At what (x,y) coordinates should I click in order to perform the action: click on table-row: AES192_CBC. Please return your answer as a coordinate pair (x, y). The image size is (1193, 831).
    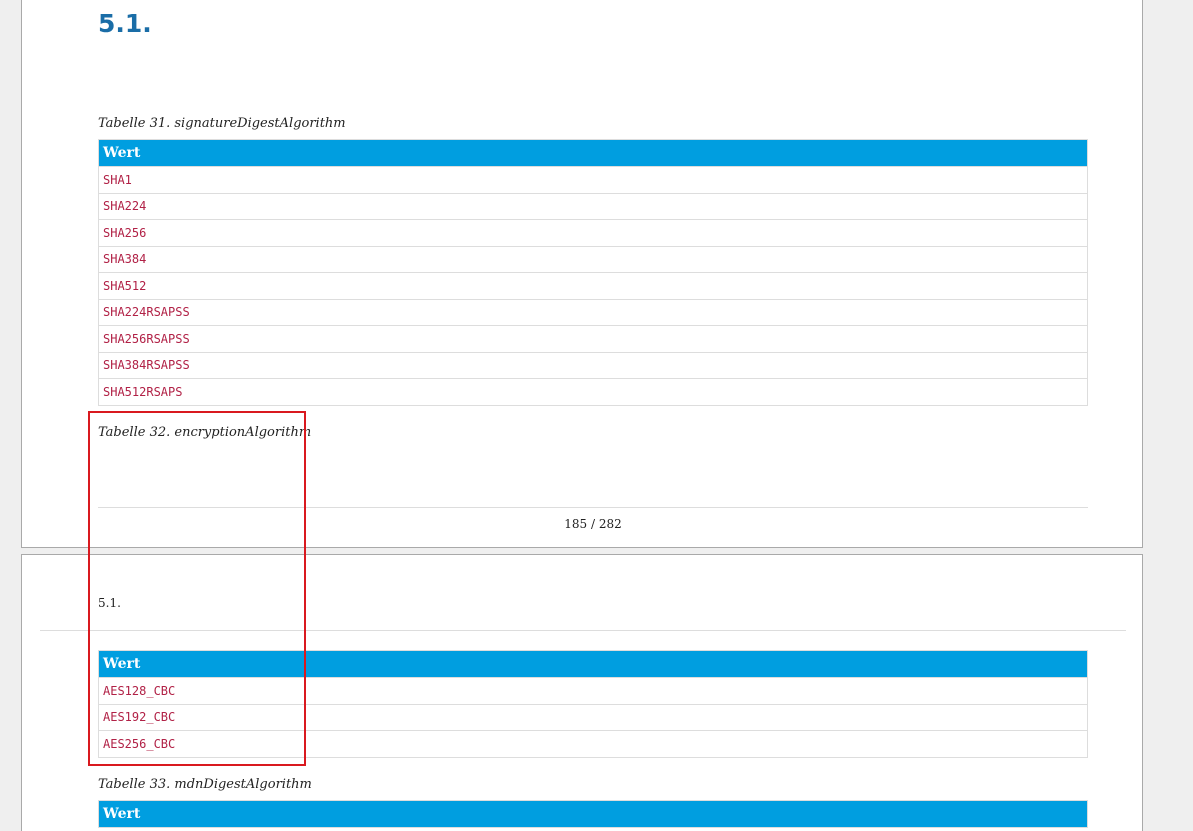
    Looking at the image, I should click on (593, 717).